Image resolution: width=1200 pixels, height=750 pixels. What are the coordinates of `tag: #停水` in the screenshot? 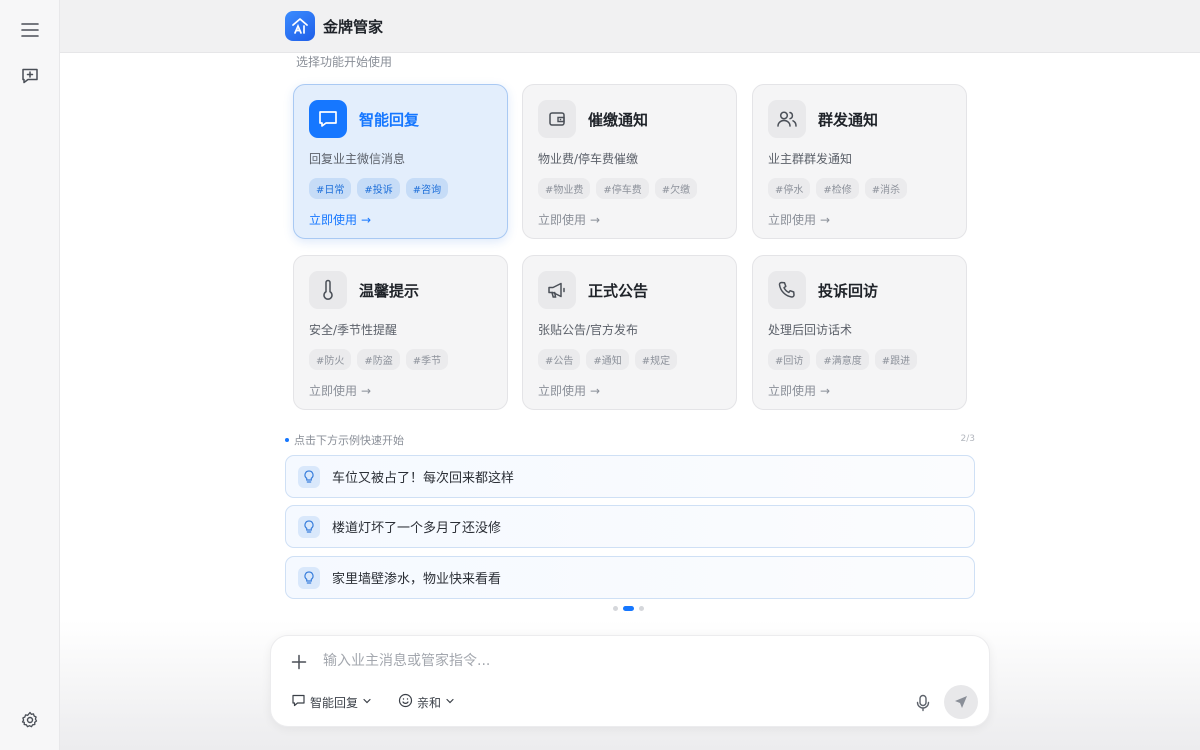 It's located at (789, 188).